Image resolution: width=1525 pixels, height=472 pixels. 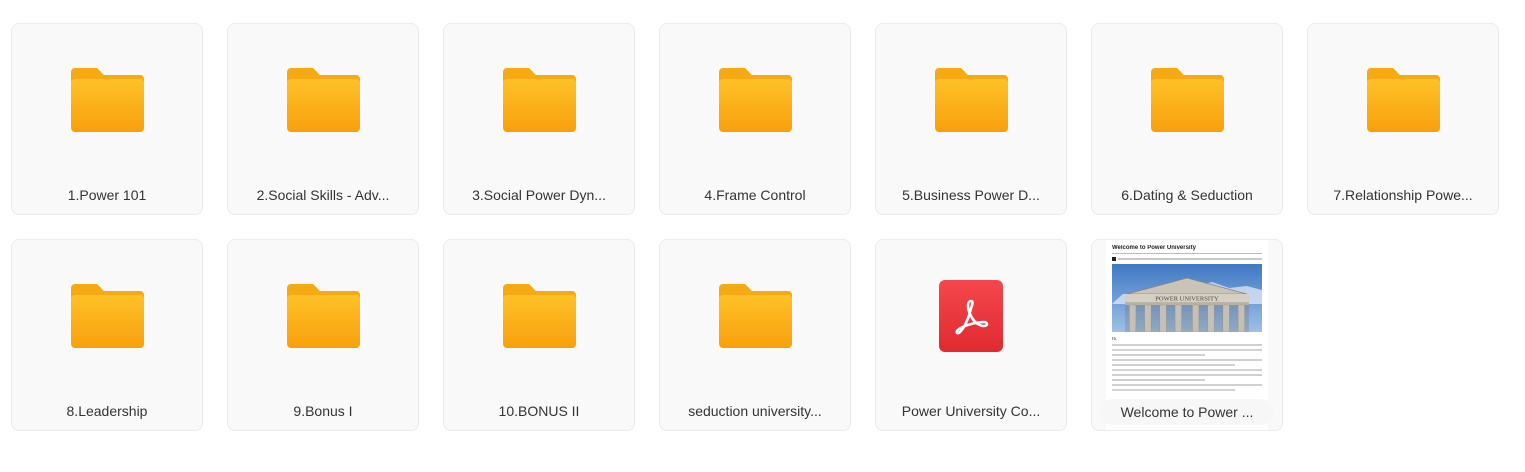 What do you see at coordinates (1187, 258) in the screenshot?
I see `preview-meta` at bounding box center [1187, 258].